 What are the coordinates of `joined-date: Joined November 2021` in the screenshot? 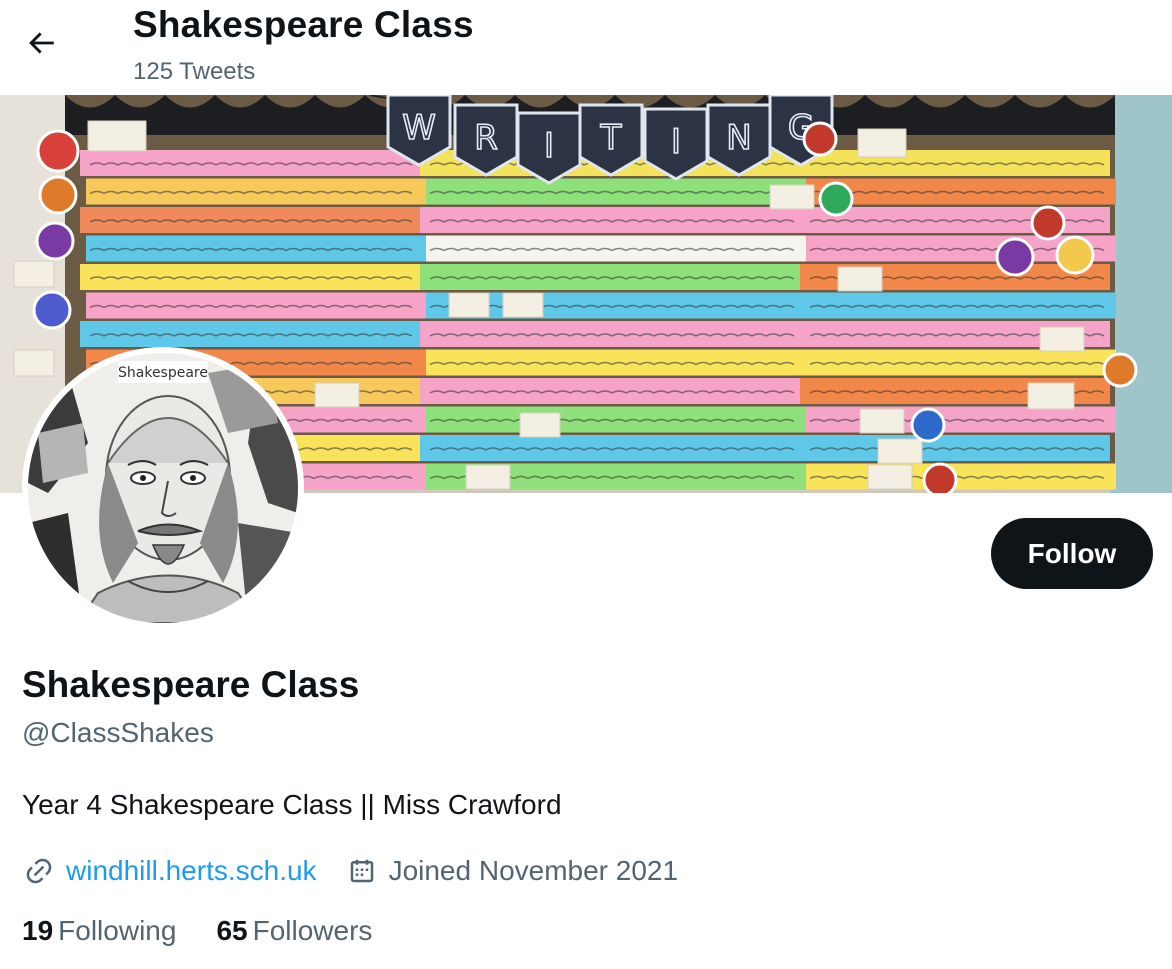 It's located at (533, 870).